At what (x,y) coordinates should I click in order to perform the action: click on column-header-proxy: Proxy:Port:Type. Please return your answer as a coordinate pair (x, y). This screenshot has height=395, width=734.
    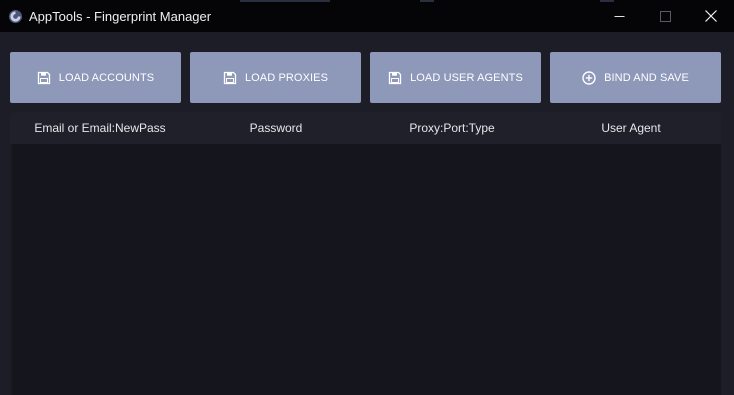
    Looking at the image, I should click on (452, 128).